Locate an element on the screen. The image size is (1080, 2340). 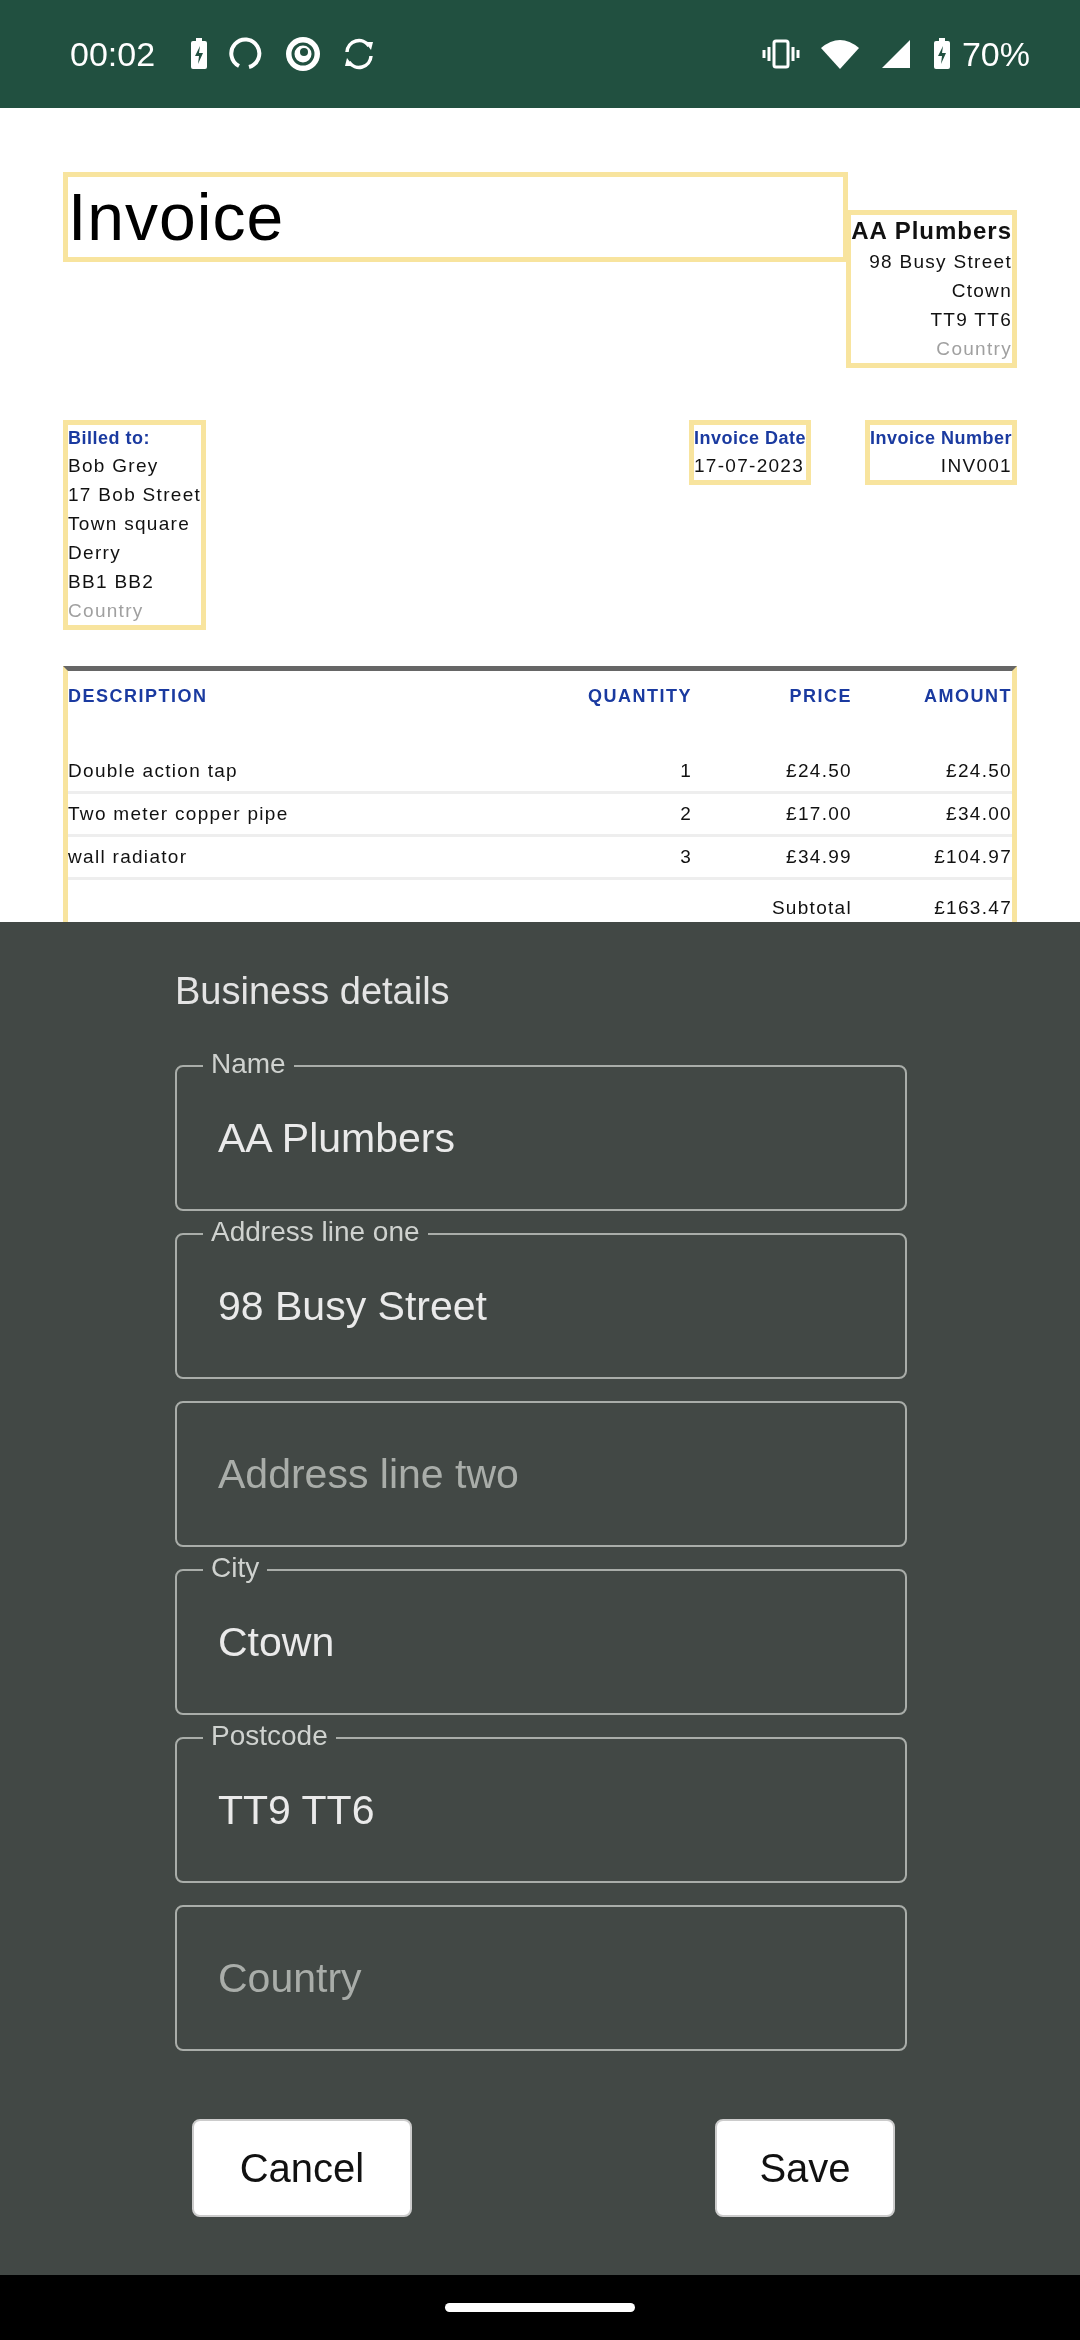
business-address-line: 98 Busy Street is located at coordinates (940, 262).